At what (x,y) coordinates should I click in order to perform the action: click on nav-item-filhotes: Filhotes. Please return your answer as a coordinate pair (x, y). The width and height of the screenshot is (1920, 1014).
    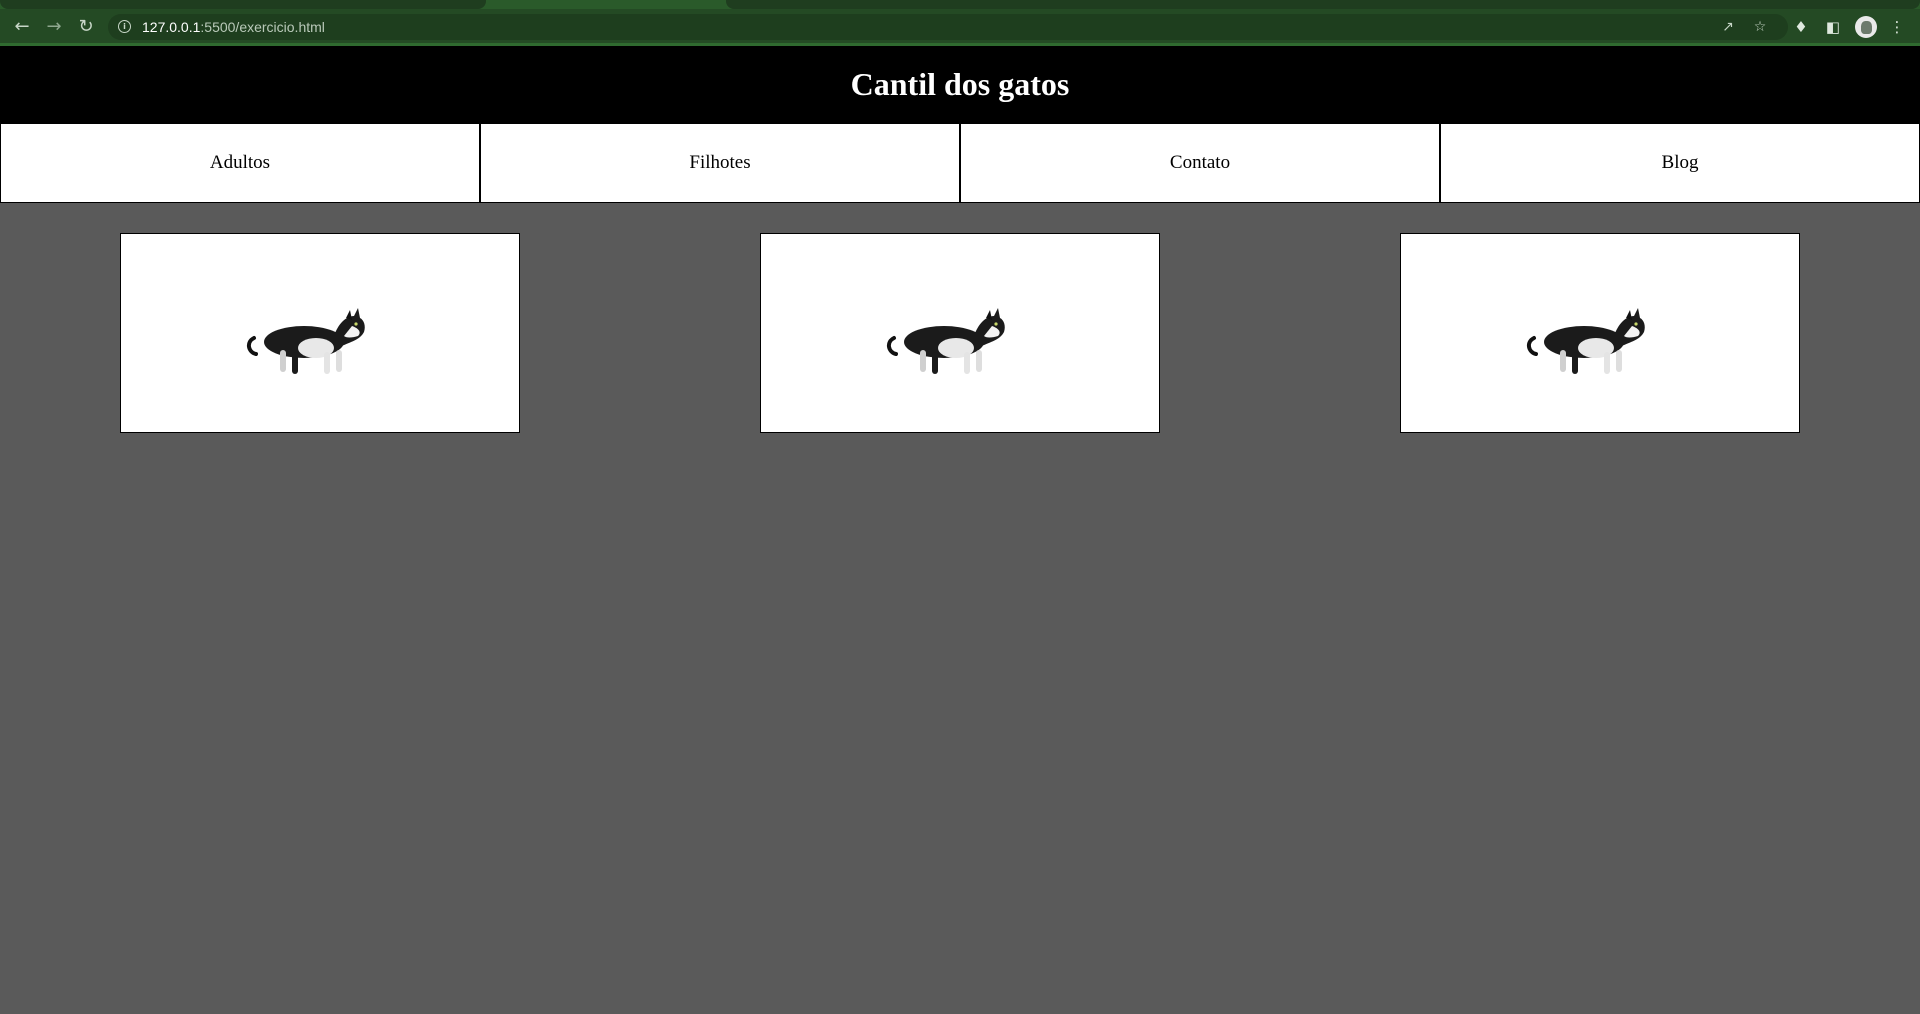
    Looking at the image, I should click on (720, 163).